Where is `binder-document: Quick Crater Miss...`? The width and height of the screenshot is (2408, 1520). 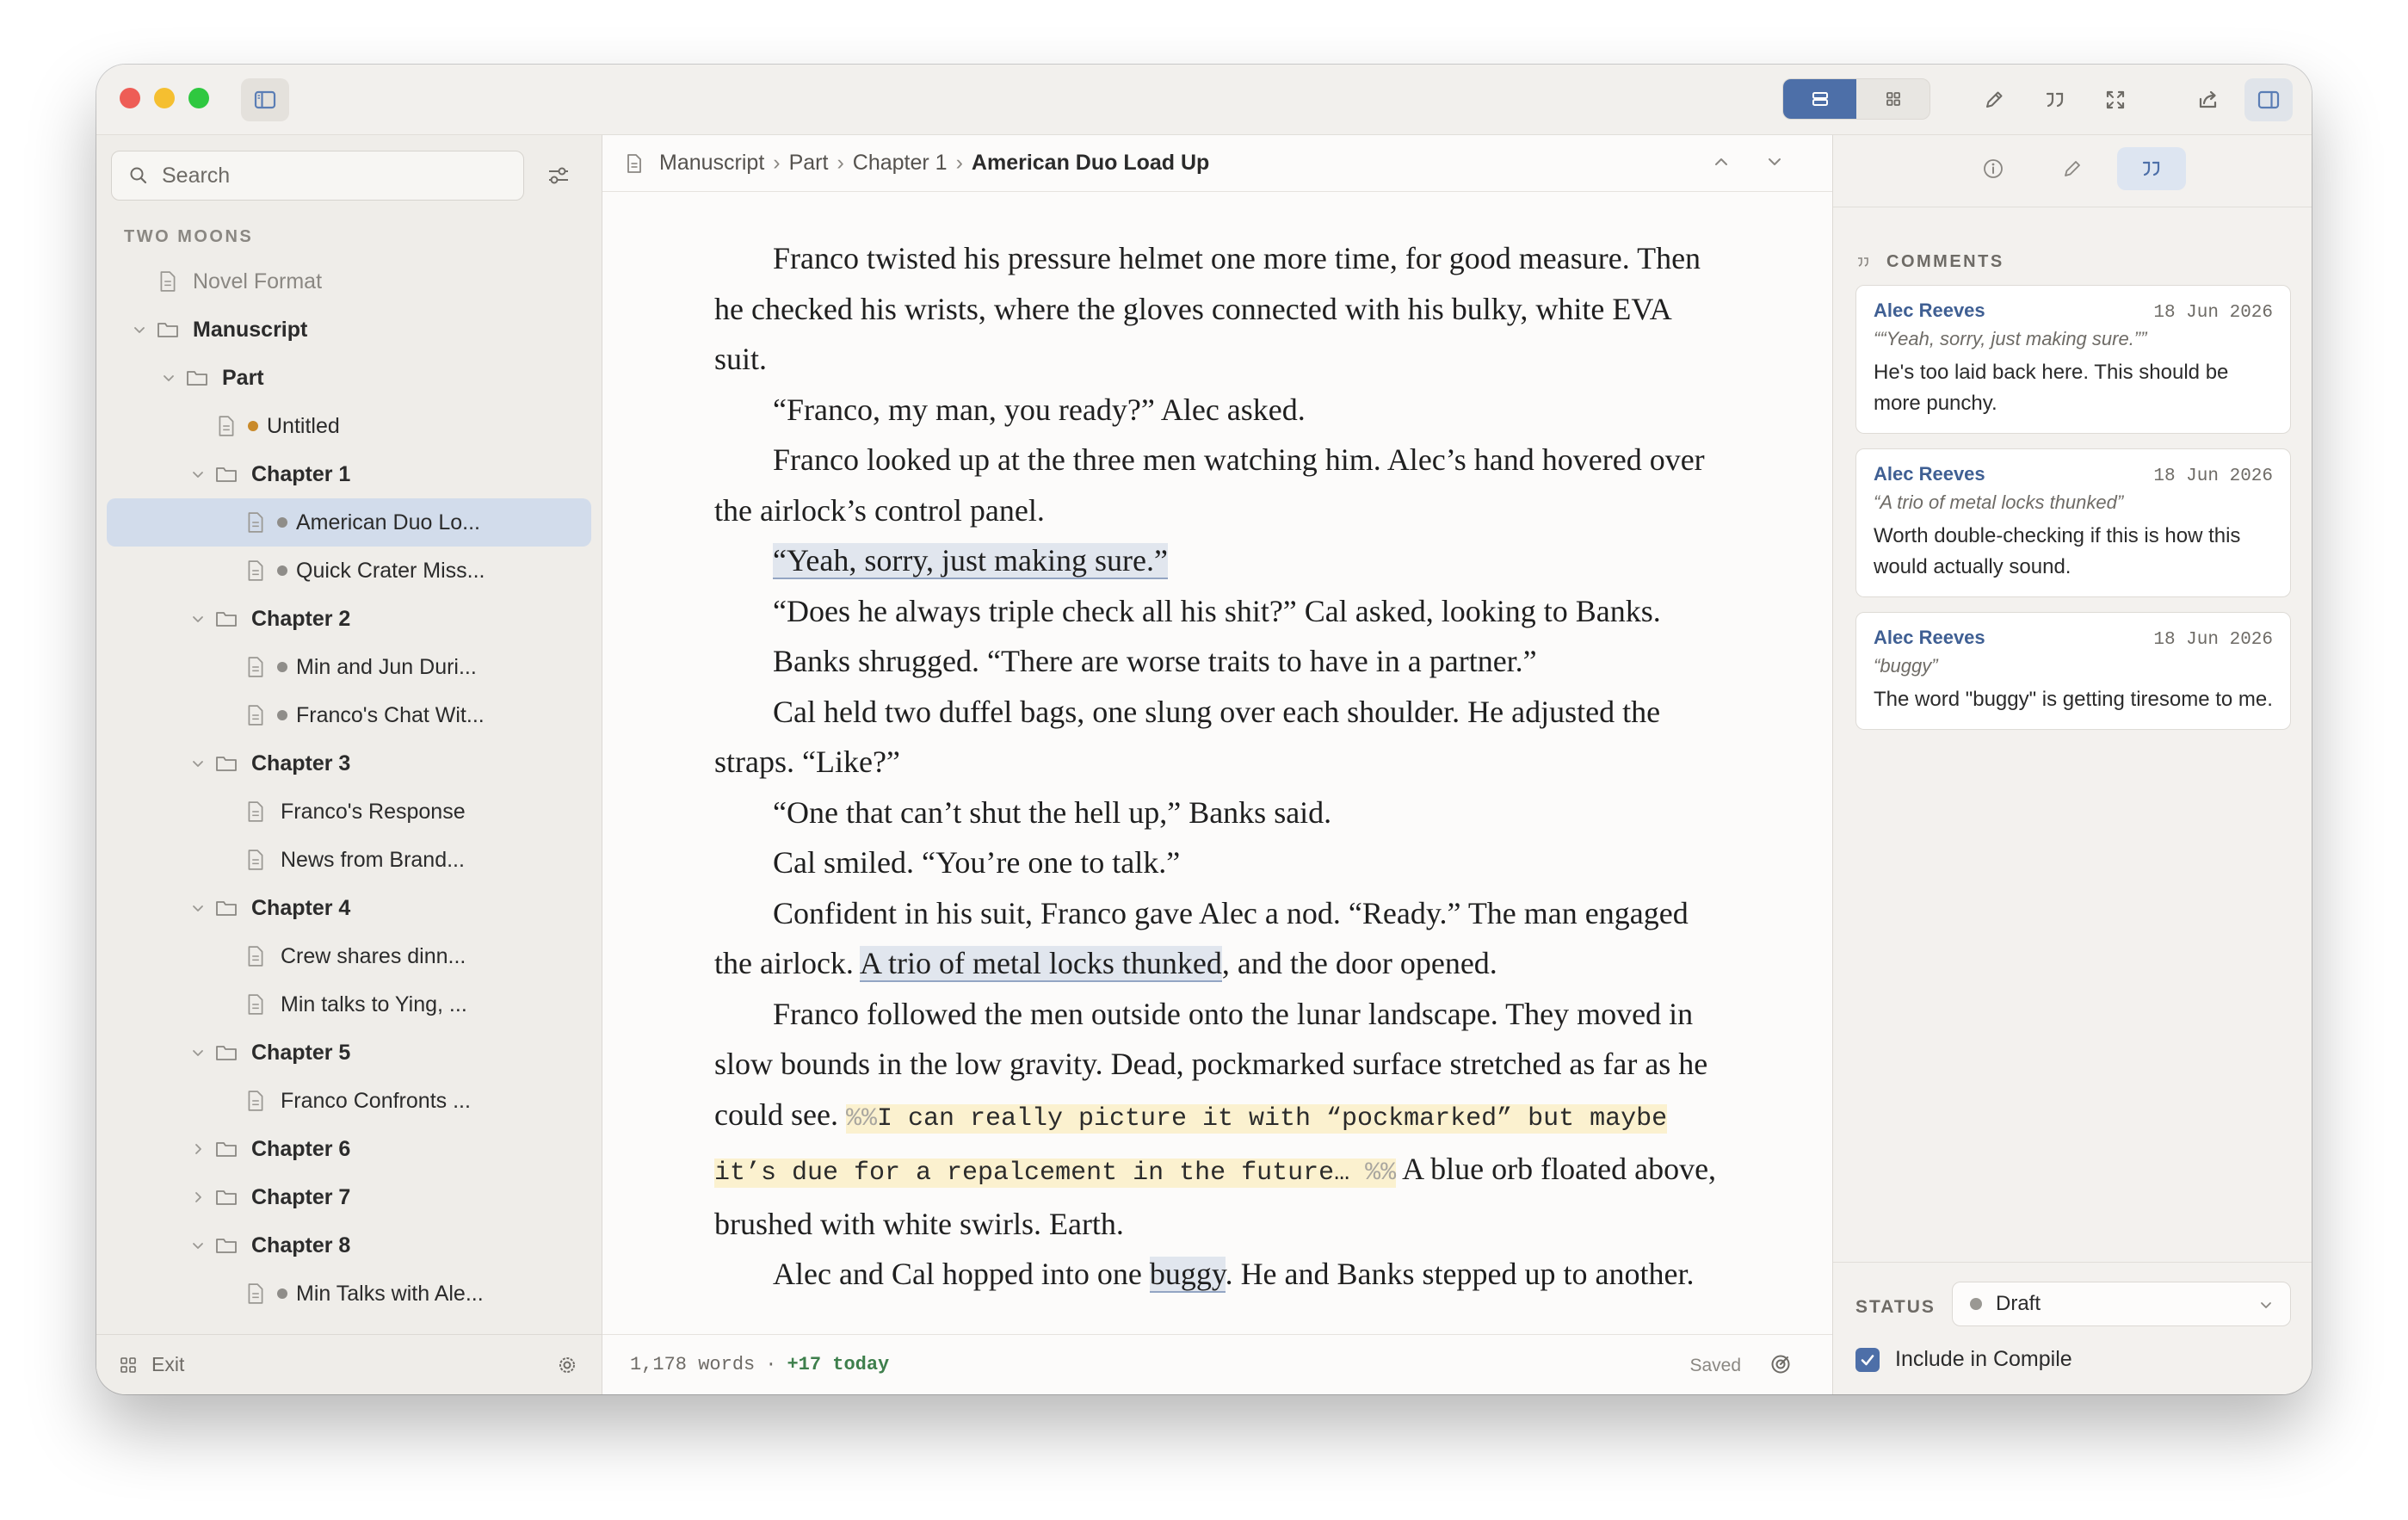 binder-document: Quick Crater Miss... is located at coordinates (349, 571).